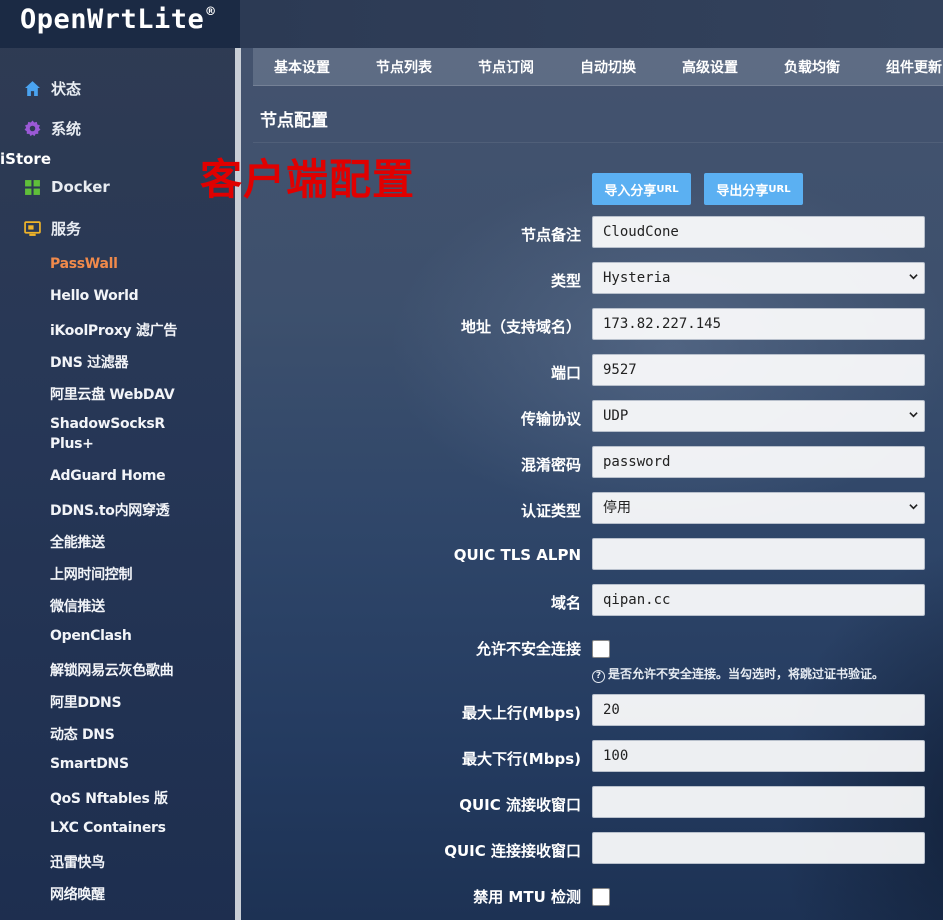 This screenshot has height=920, width=943. I want to click on remark-input: CloudCone, so click(758, 232).